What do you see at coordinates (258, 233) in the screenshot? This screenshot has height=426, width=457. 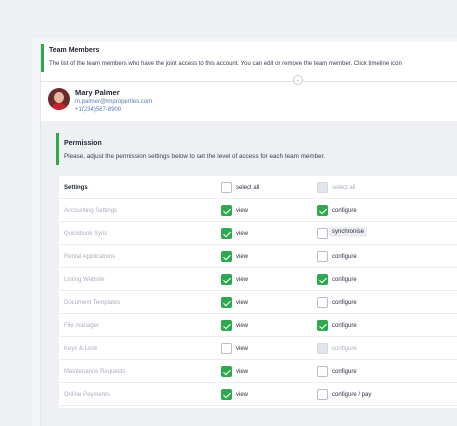 I see `table-row: Quickbook Sync view synchronise` at bounding box center [258, 233].